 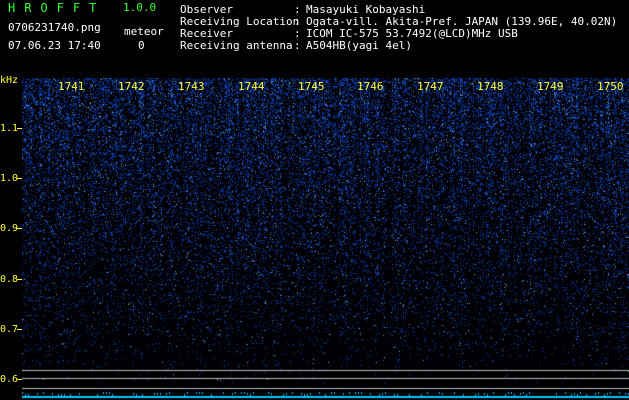 What do you see at coordinates (9, 128) in the screenshot?
I see `frequency-tick-label: 1.1` at bounding box center [9, 128].